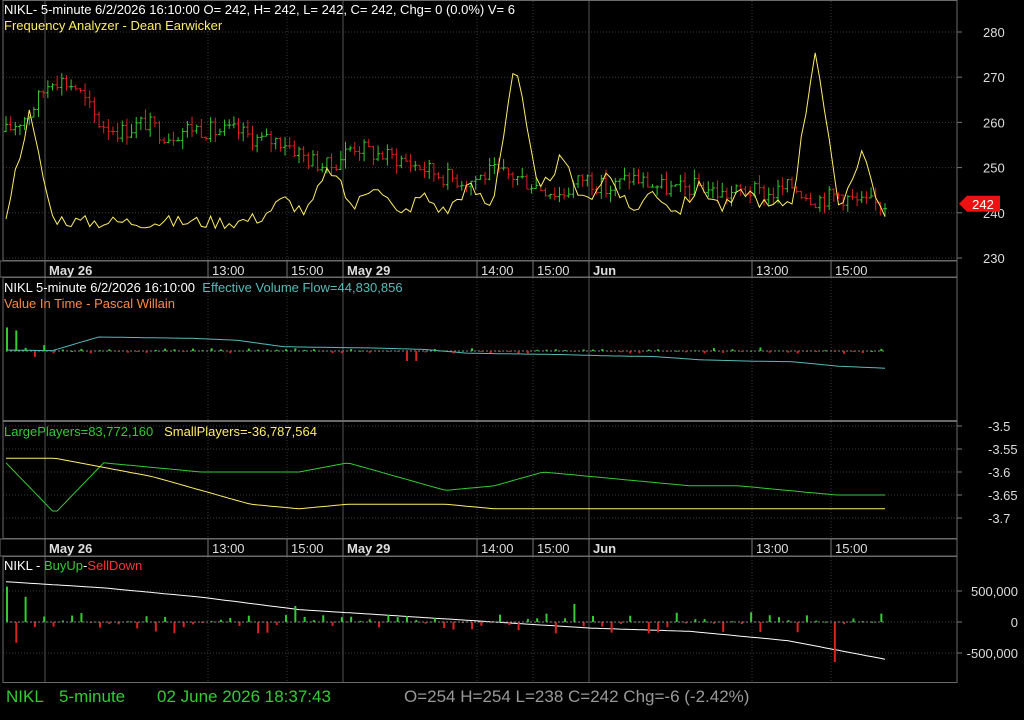  I want to click on time-label-0-4: 14:00, so click(497, 270).